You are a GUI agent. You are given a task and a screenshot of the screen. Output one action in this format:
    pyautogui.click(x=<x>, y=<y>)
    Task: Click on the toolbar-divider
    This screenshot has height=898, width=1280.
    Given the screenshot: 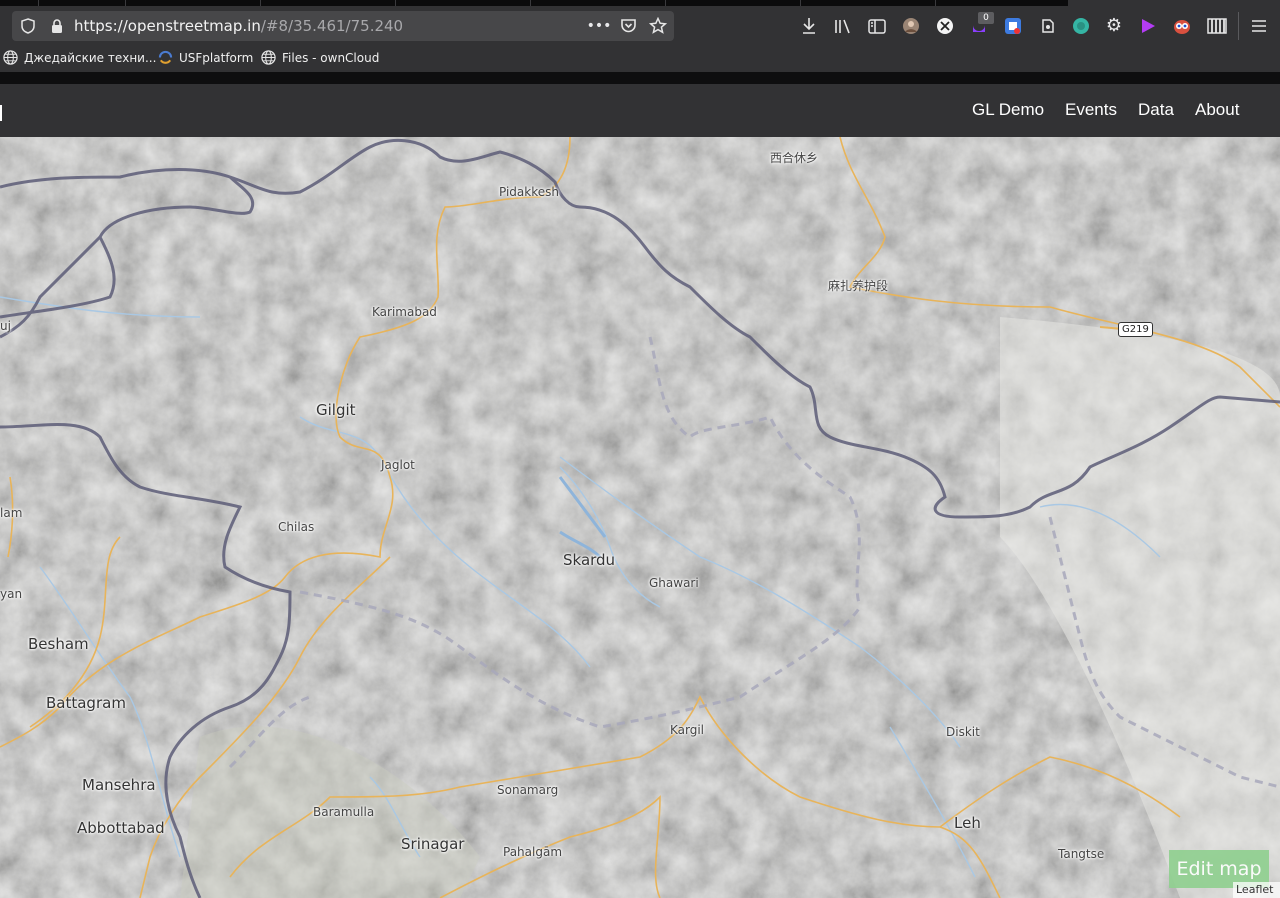 What is the action you would take?
    pyautogui.click(x=1238, y=26)
    